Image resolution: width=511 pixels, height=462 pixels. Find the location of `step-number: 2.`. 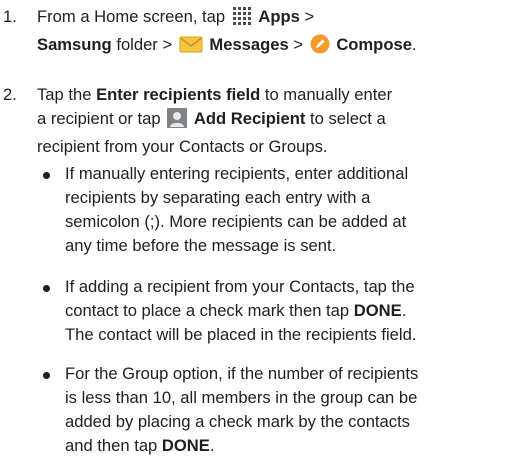

step-number: 2. is located at coordinates (10, 94).